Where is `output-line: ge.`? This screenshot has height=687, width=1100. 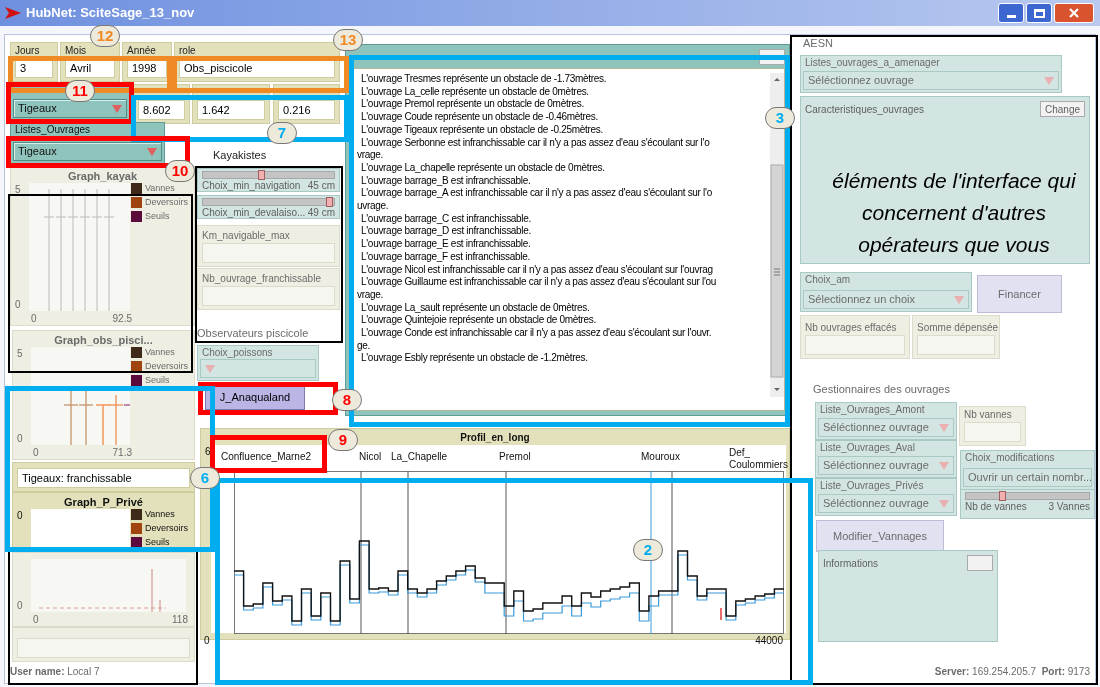
output-line: ge. is located at coordinates (364, 346).